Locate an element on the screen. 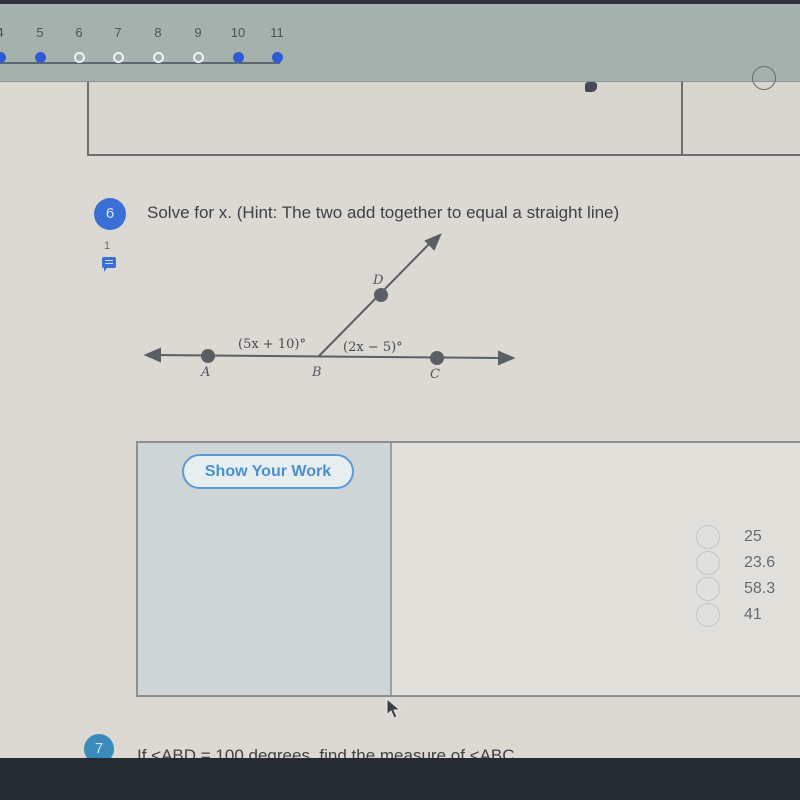 This screenshot has width=800, height=800. question-progress: 4 5 6 7 8 9 10 11 is located at coordinates (160, 49).